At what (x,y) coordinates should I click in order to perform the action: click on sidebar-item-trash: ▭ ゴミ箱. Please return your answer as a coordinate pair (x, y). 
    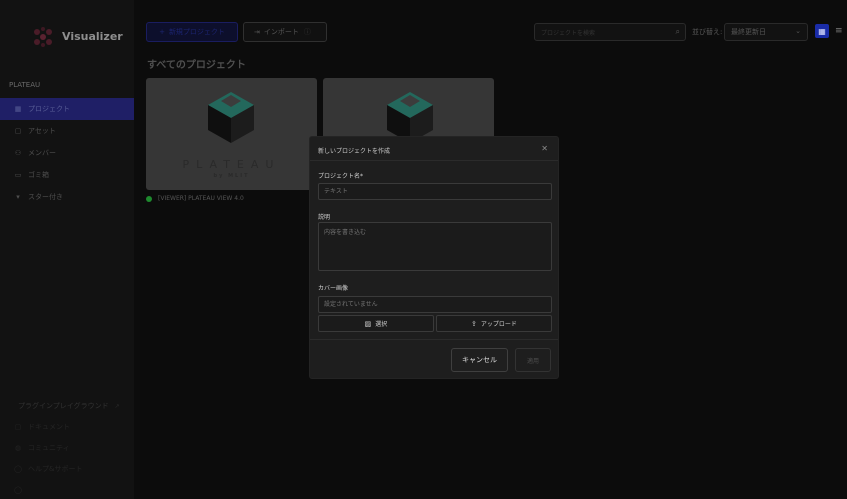
    Looking at the image, I should click on (67, 175).